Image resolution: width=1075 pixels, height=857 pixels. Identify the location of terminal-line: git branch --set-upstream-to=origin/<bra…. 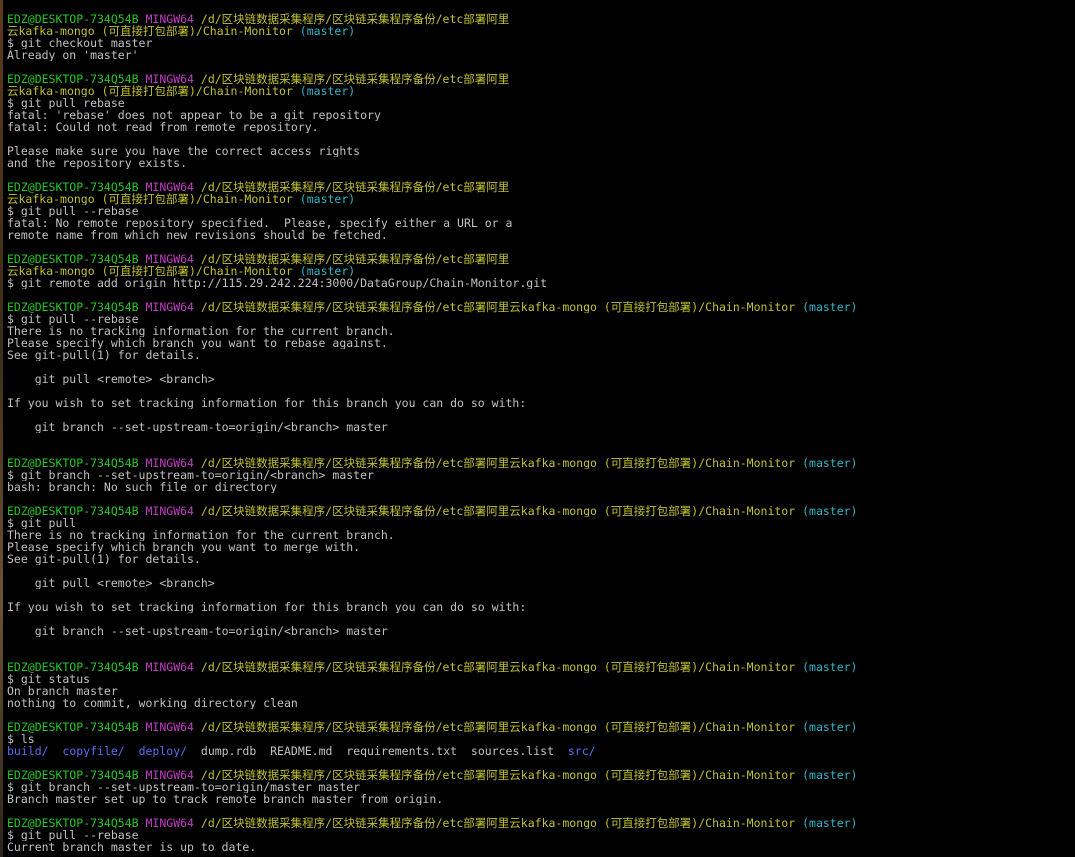
(541, 427).